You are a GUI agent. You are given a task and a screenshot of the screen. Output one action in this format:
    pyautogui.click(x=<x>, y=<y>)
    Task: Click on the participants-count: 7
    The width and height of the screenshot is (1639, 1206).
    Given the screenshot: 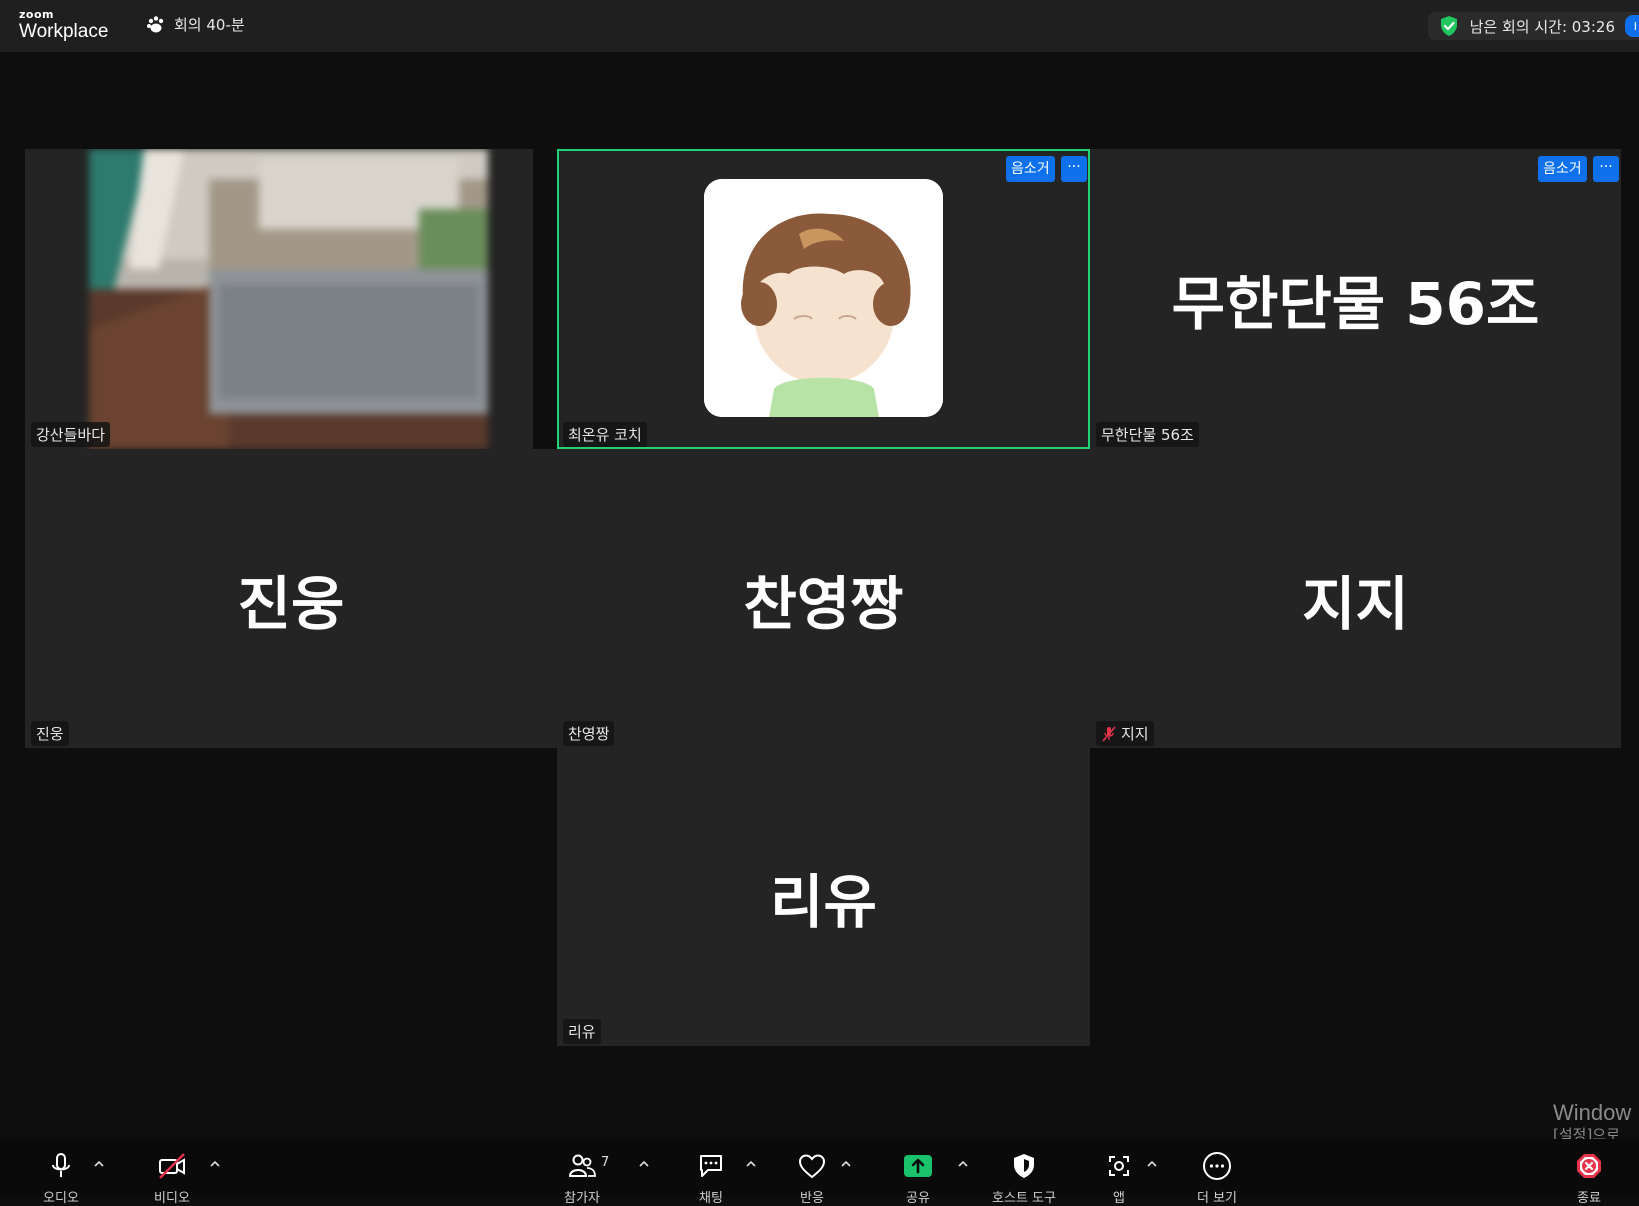 What is the action you would take?
    pyautogui.click(x=605, y=1162)
    